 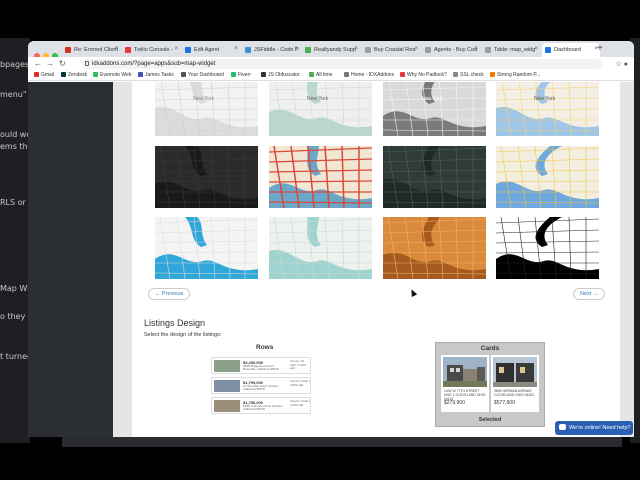 I want to click on tab-label: Twilio Console -, so click(x=153, y=50).